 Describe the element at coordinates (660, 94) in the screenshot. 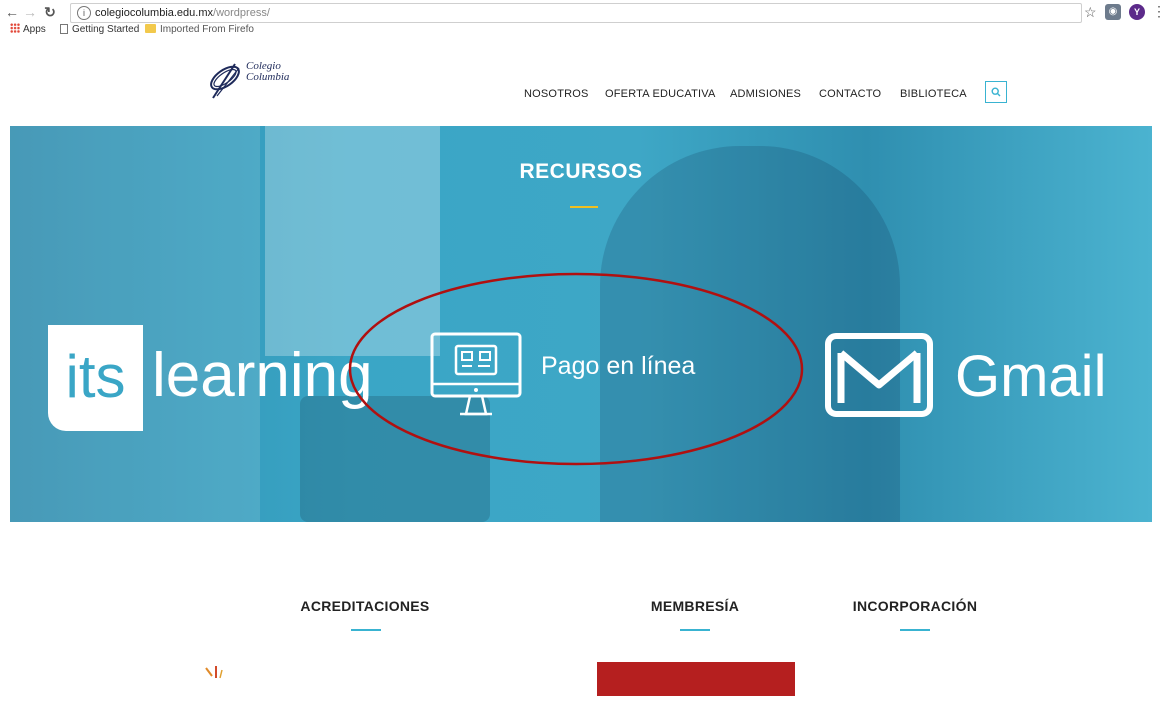

I see `nav-oferta-educativa: OFERTA EDUCATIVA` at that location.